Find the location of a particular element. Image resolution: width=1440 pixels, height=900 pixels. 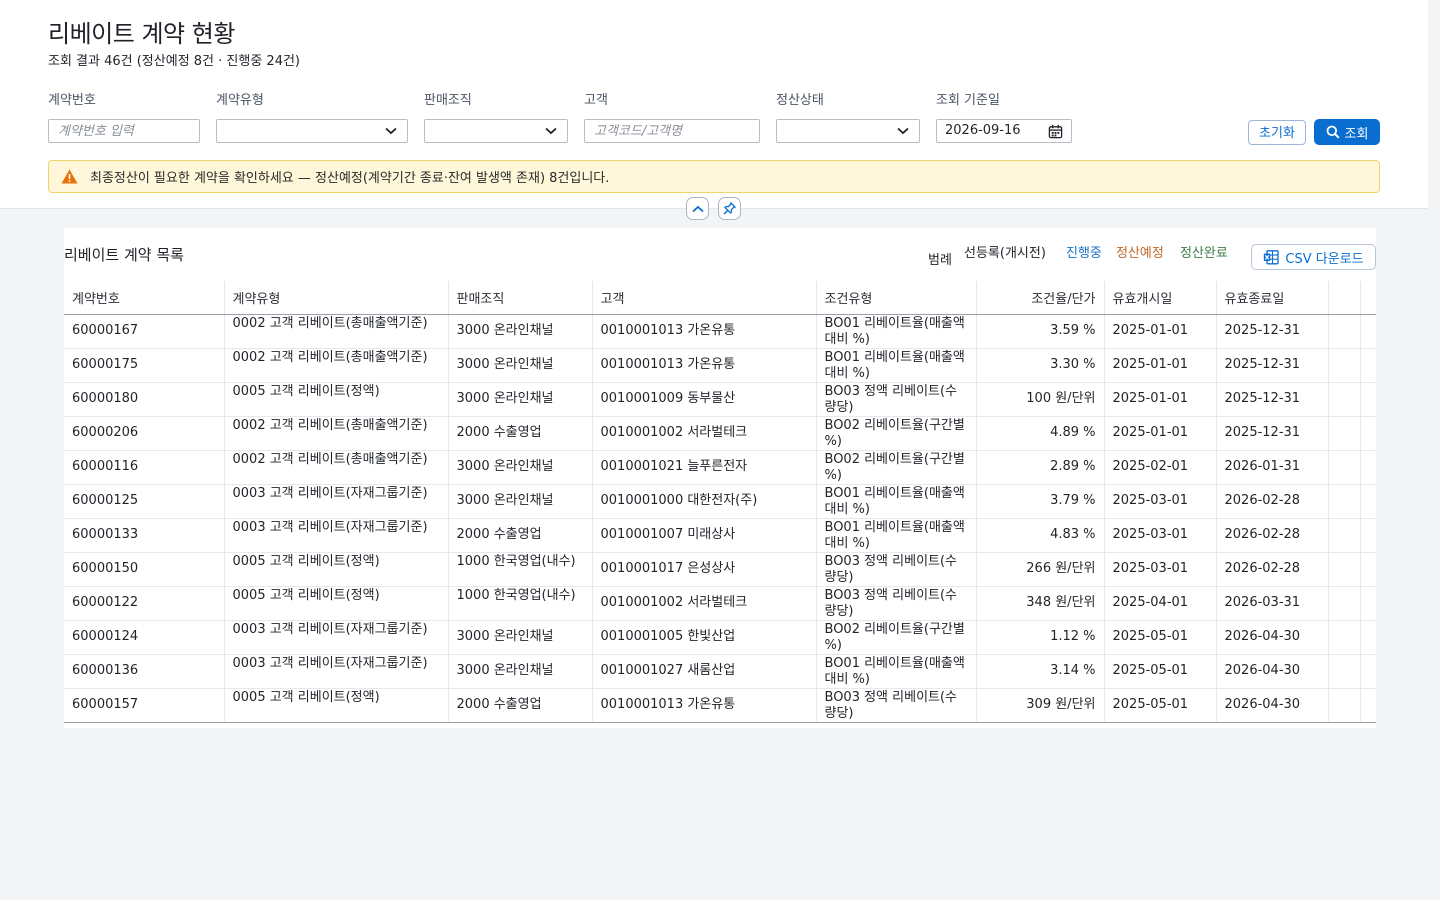

start-date-cell-text: 2025-03-01 is located at coordinates (1150, 534).